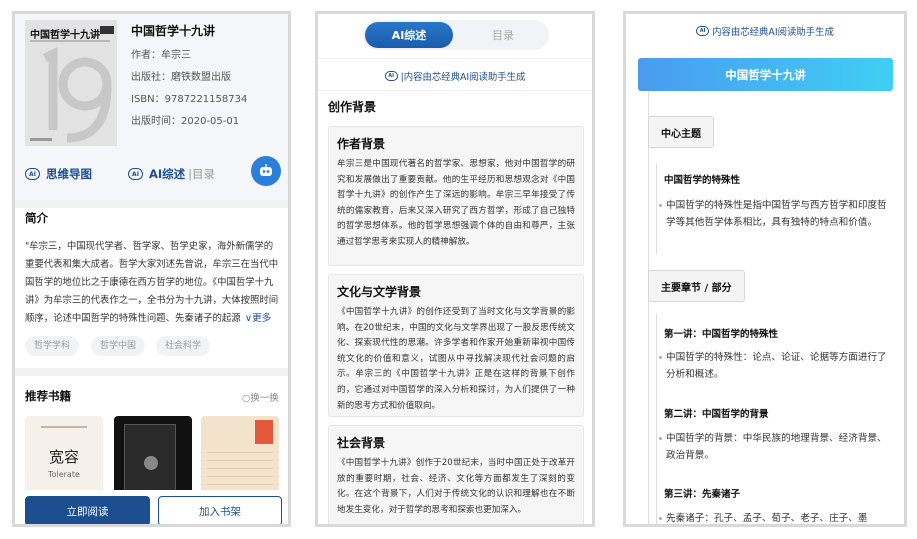 The width and height of the screenshot is (917, 539). I want to click on recommend-heading: 推荐书籍, so click(48, 396).